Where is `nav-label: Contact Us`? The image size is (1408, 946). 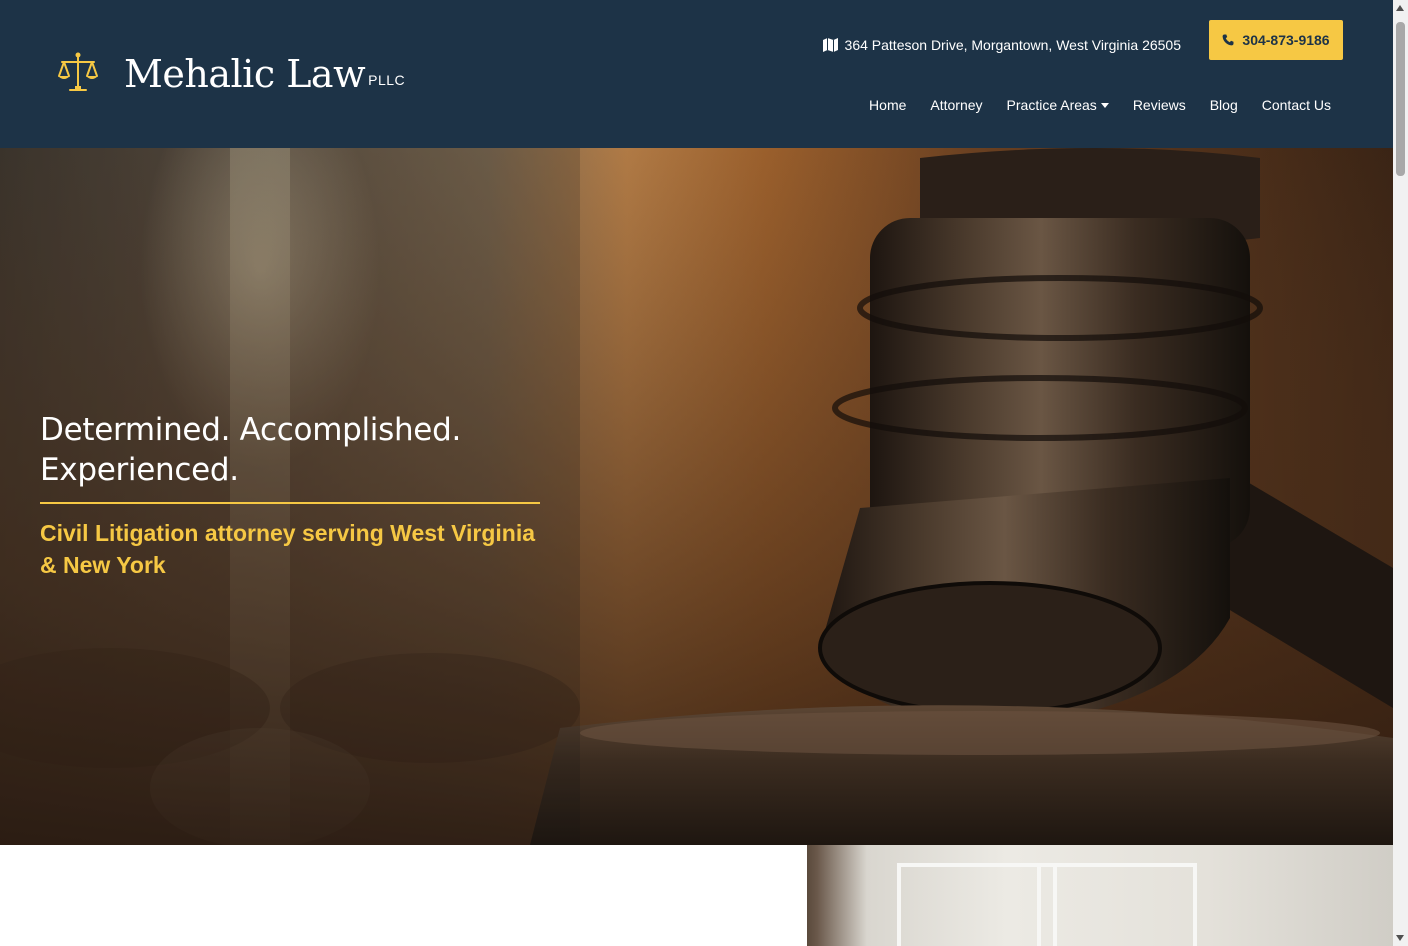 nav-label: Contact Us is located at coordinates (1296, 105).